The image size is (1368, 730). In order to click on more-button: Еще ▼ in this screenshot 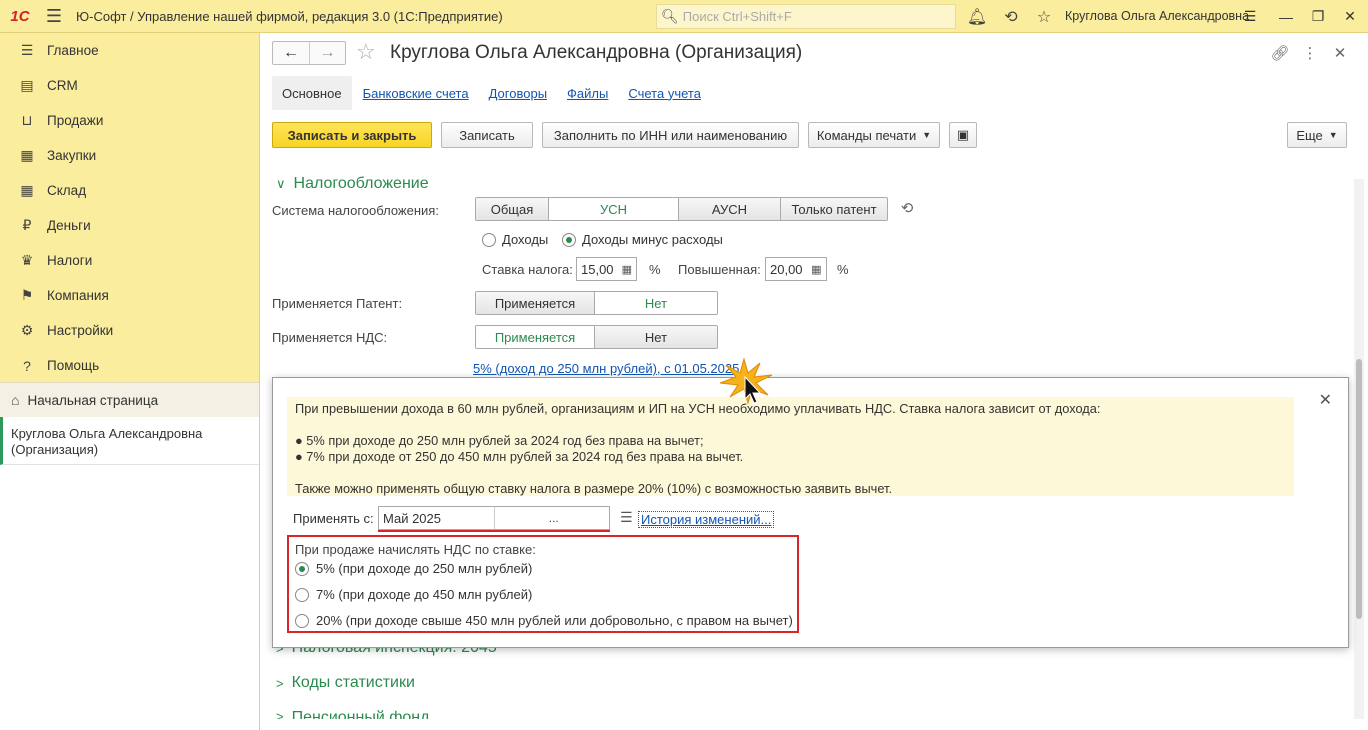, I will do `click(1317, 135)`.